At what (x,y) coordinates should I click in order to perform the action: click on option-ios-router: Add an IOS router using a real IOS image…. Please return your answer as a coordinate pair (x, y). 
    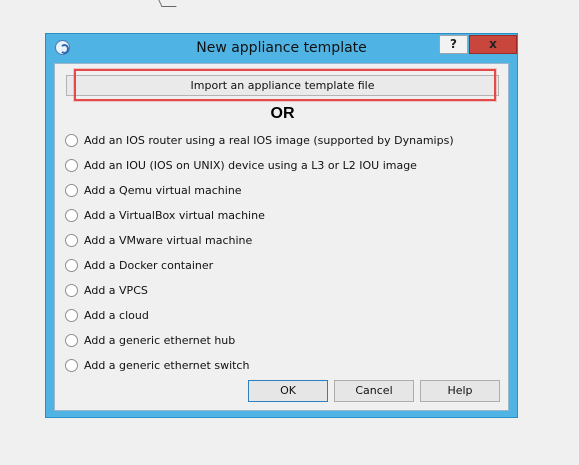
    Looking at the image, I should click on (259, 140).